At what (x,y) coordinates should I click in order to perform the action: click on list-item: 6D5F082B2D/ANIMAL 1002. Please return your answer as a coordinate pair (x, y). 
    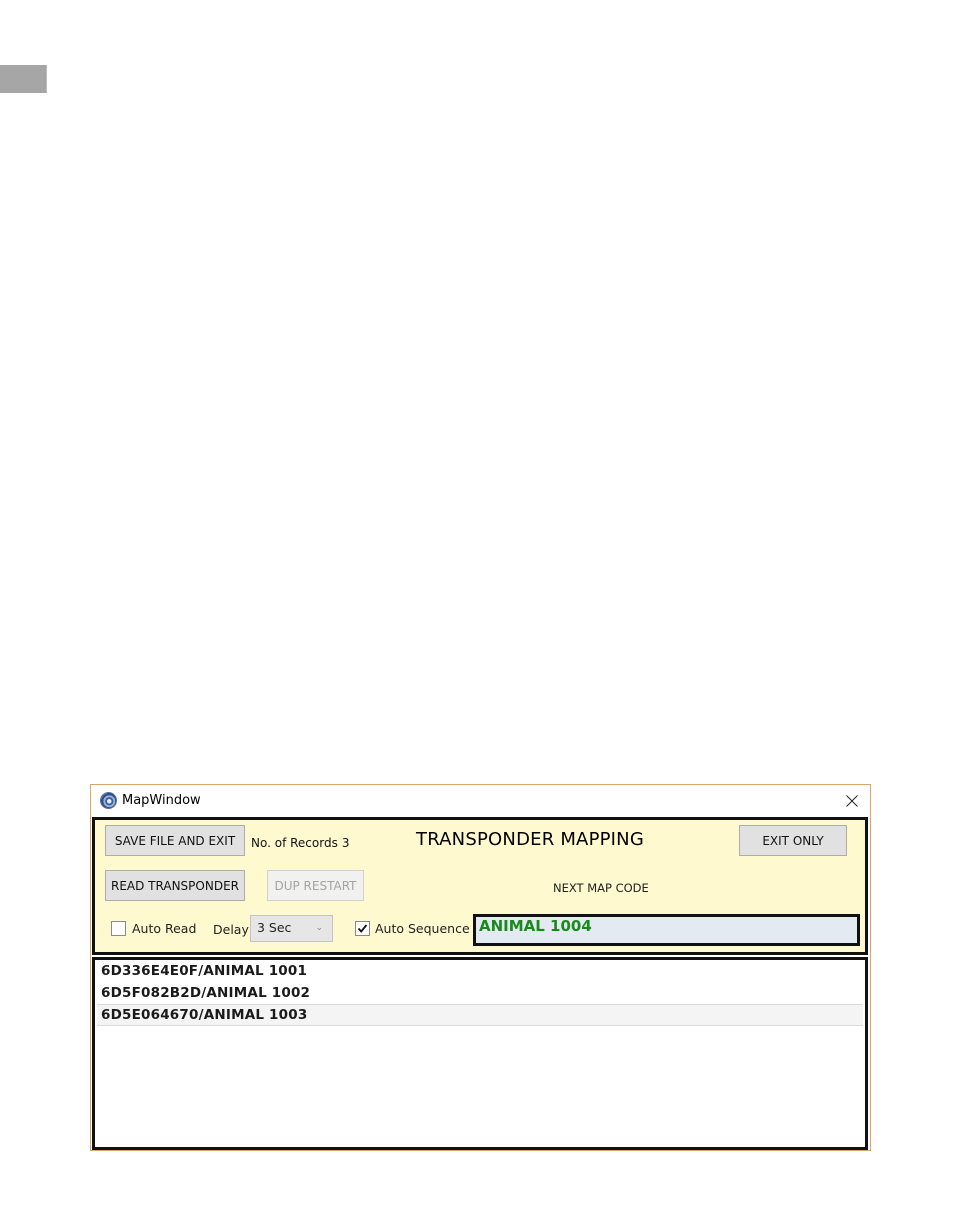
    Looking at the image, I should click on (480, 994).